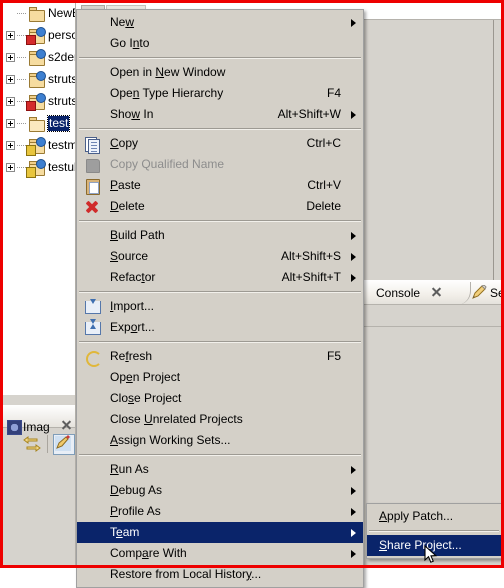 Image resolution: width=504 pixels, height=588 pixels. Describe the element at coordinates (220, 235) in the screenshot. I see `menu-item-build-path: Build Path` at that location.